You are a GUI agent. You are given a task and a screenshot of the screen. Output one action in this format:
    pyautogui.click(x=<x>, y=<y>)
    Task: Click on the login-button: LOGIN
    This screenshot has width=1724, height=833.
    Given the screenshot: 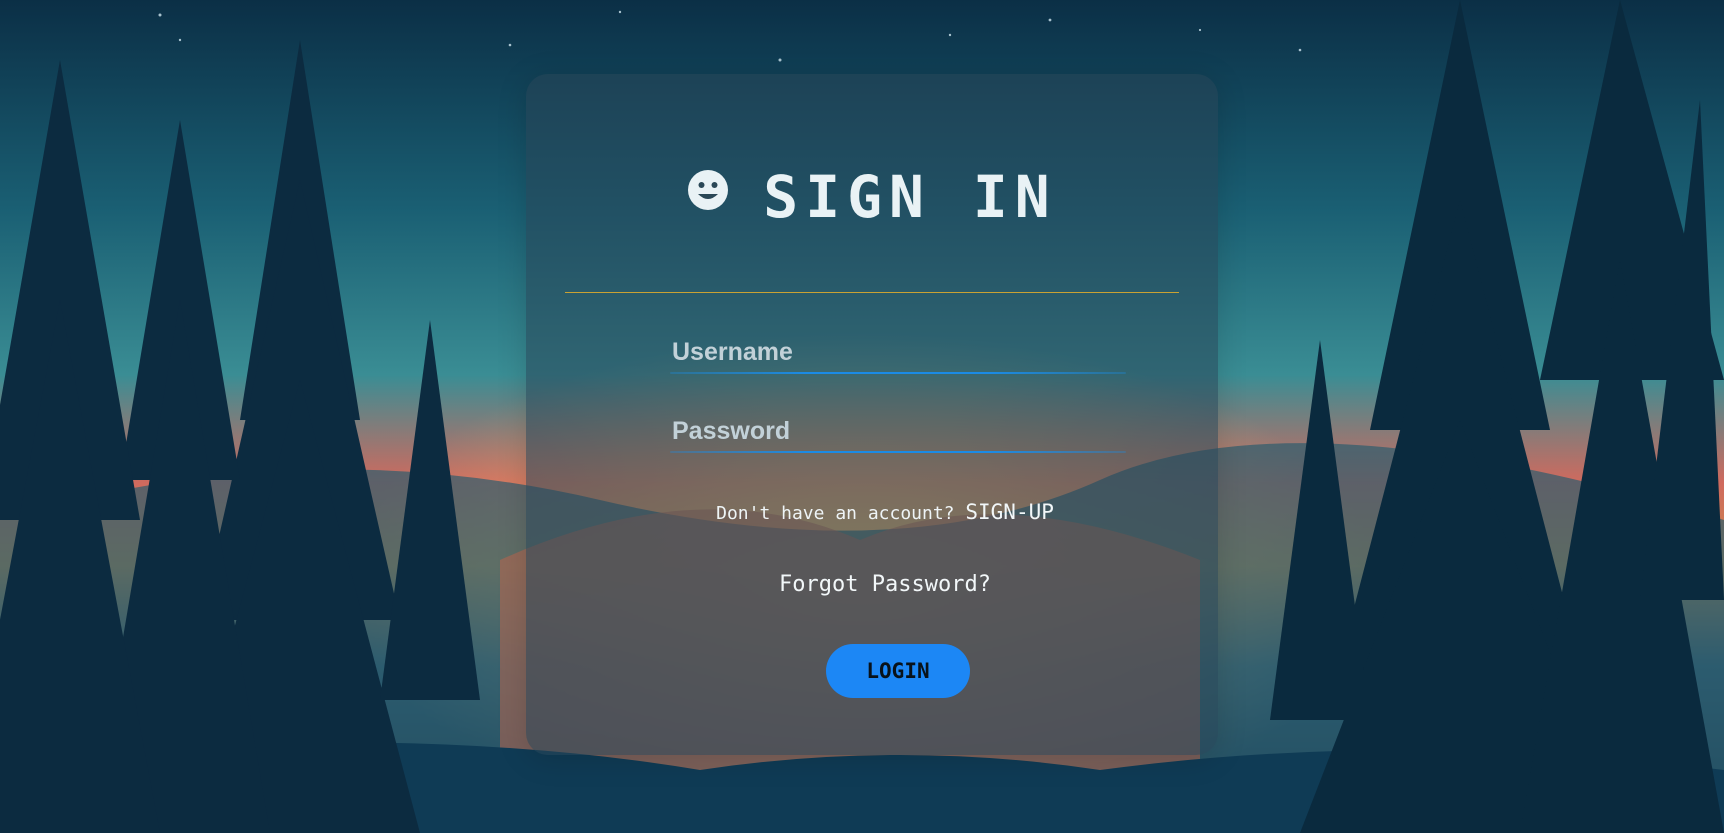 What is the action you would take?
    pyautogui.click(x=898, y=671)
    